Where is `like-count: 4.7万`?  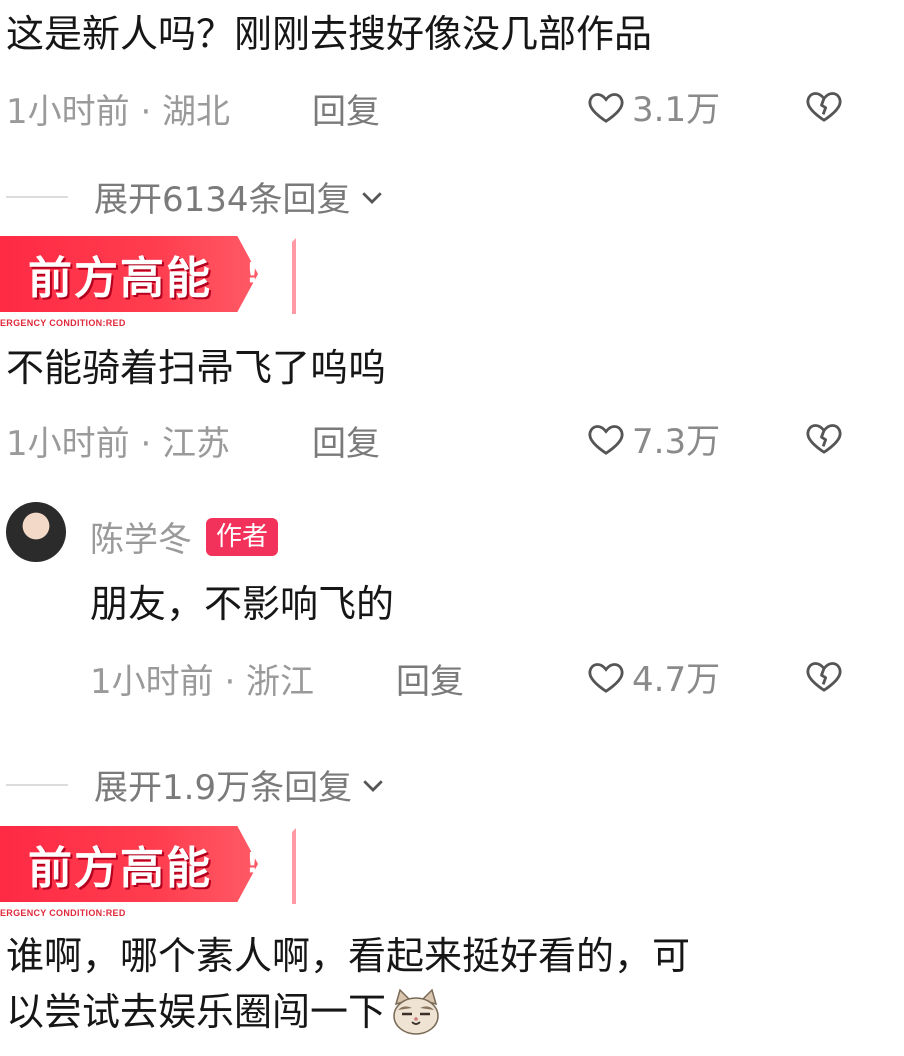 like-count: 4.7万 is located at coordinates (676, 680).